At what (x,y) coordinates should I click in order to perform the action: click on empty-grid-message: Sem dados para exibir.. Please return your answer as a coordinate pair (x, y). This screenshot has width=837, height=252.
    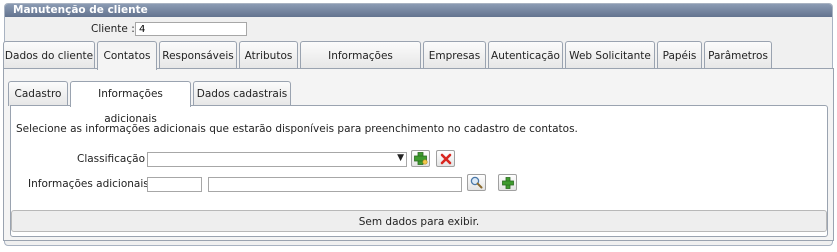
    Looking at the image, I should click on (419, 221).